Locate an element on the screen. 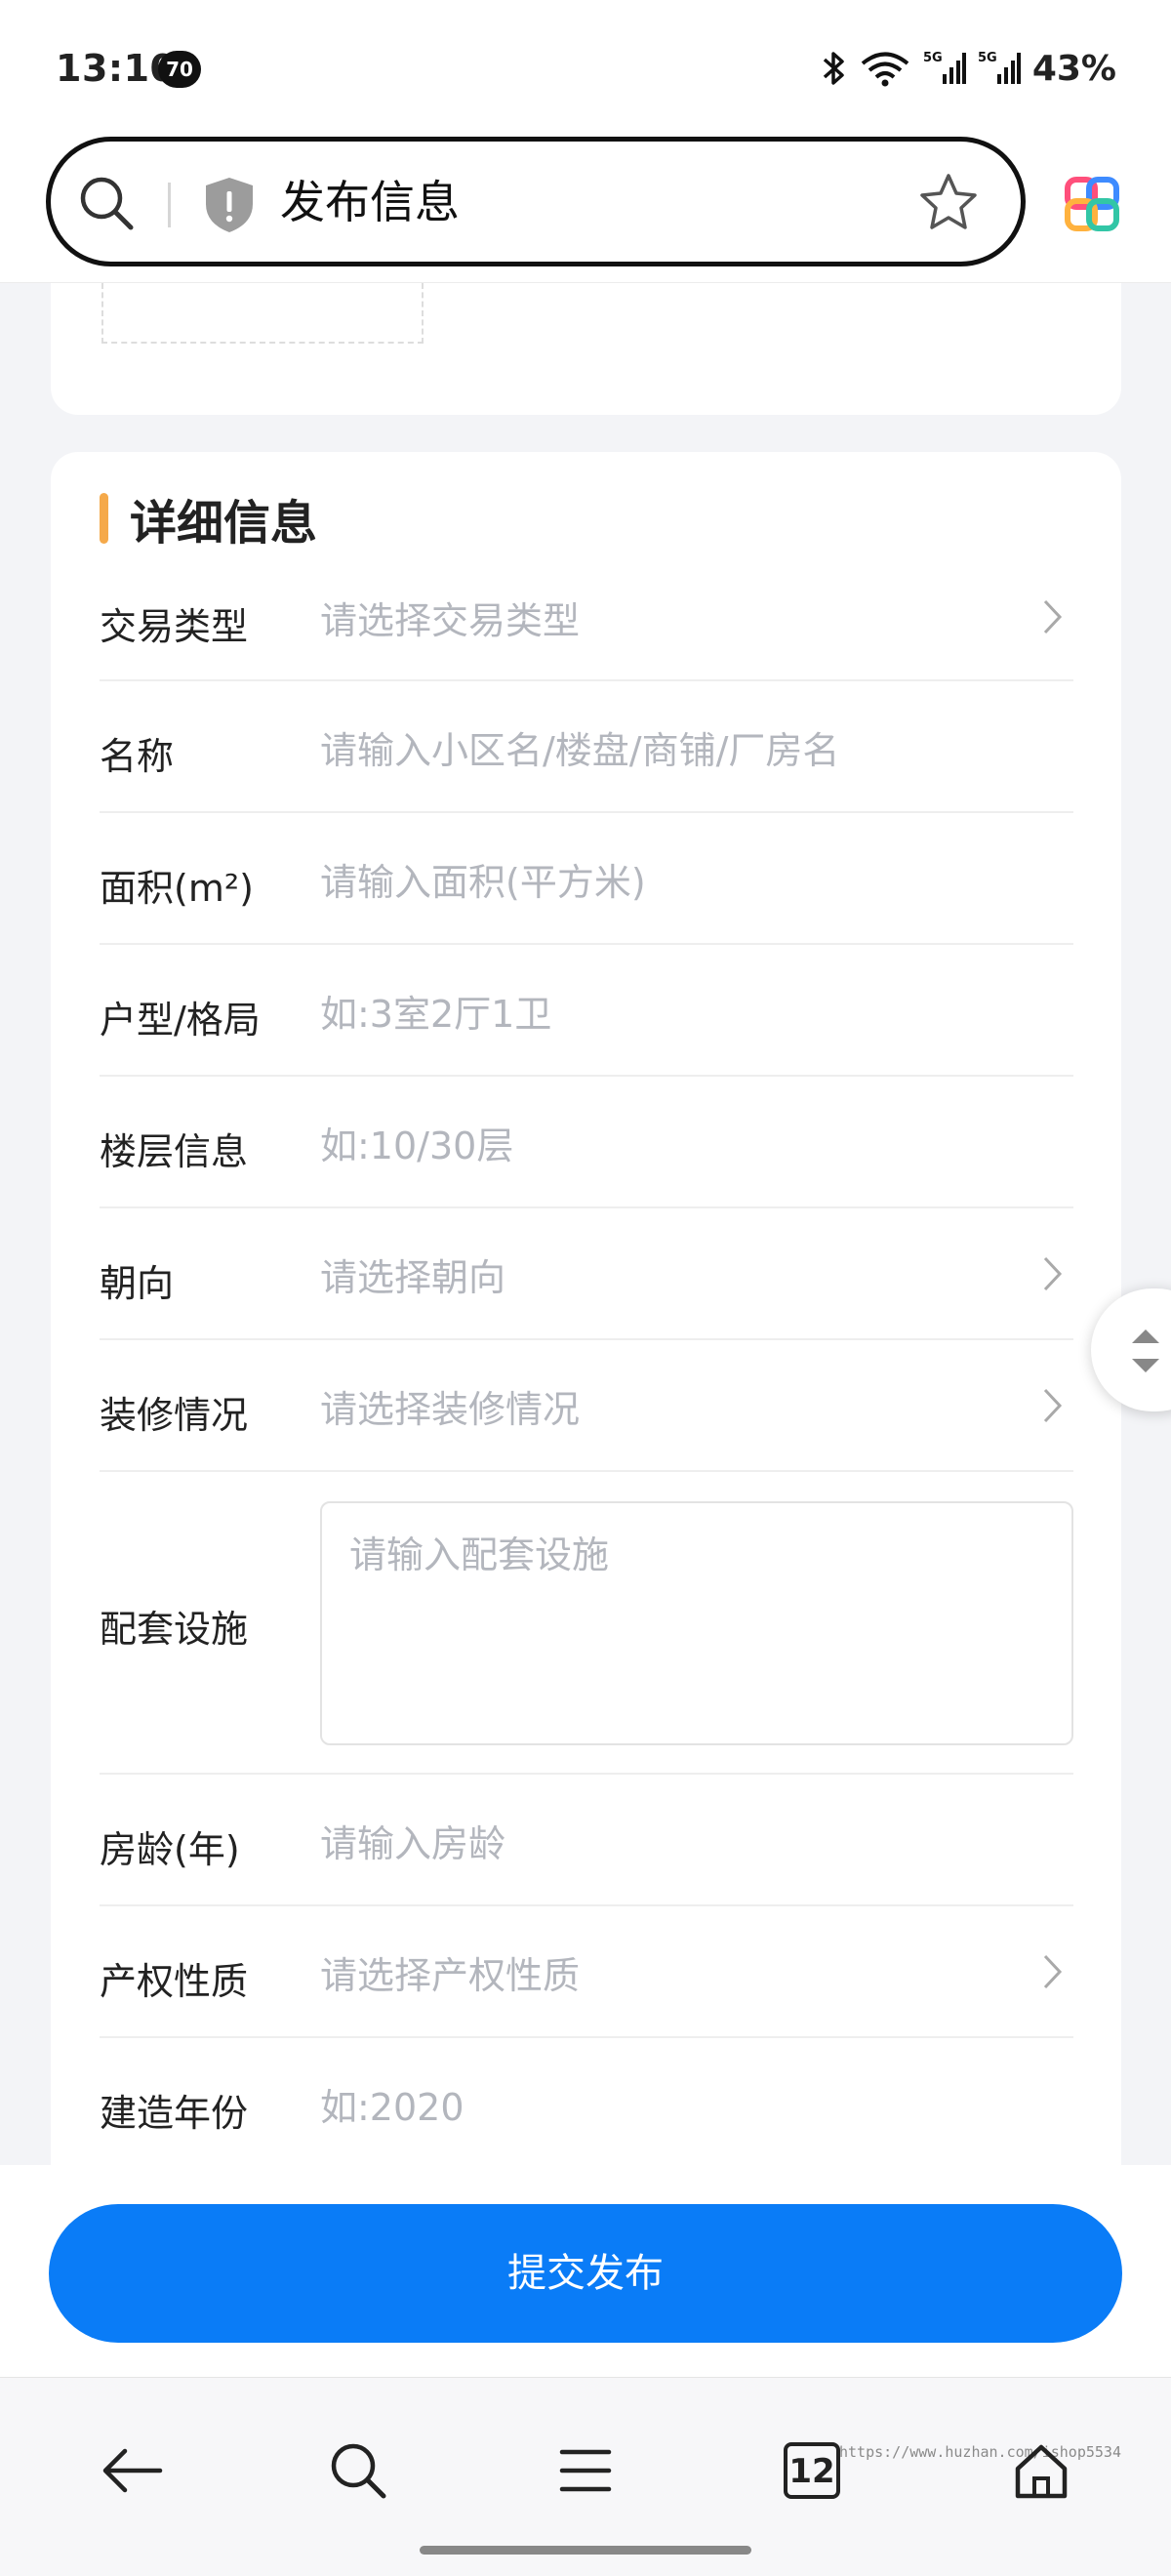  field-row-floor: 楼层信息 如:10/30层 is located at coordinates (586, 1142).